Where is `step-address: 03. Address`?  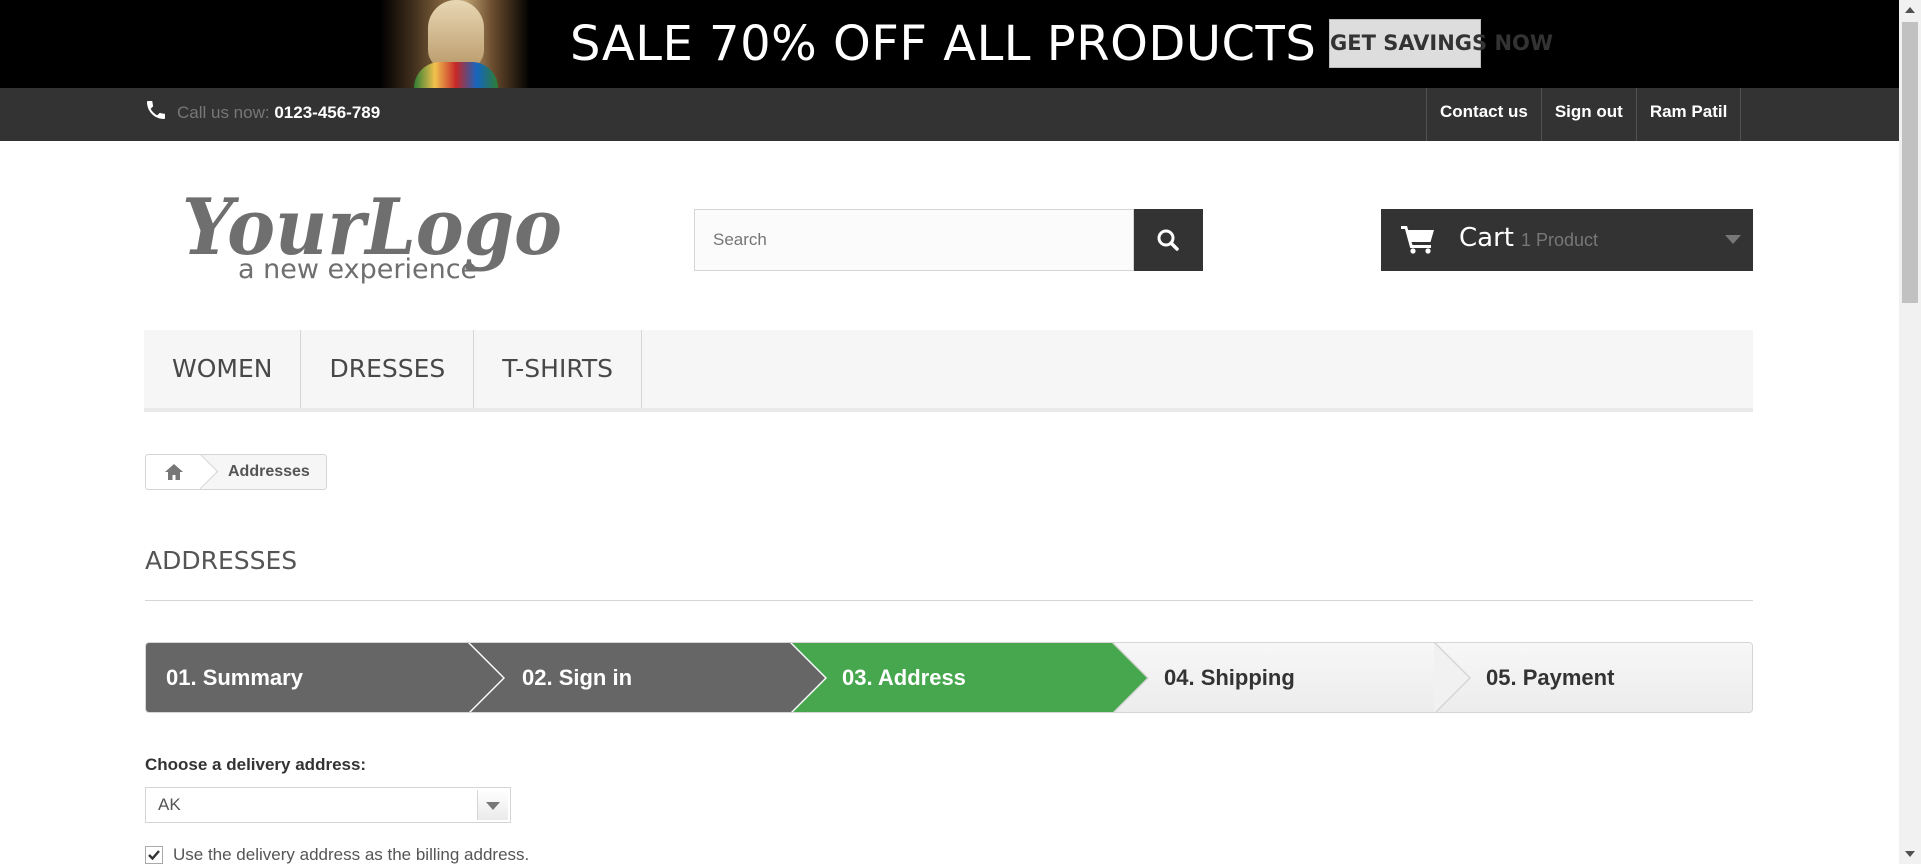 step-address: 03. Address is located at coordinates (951, 677).